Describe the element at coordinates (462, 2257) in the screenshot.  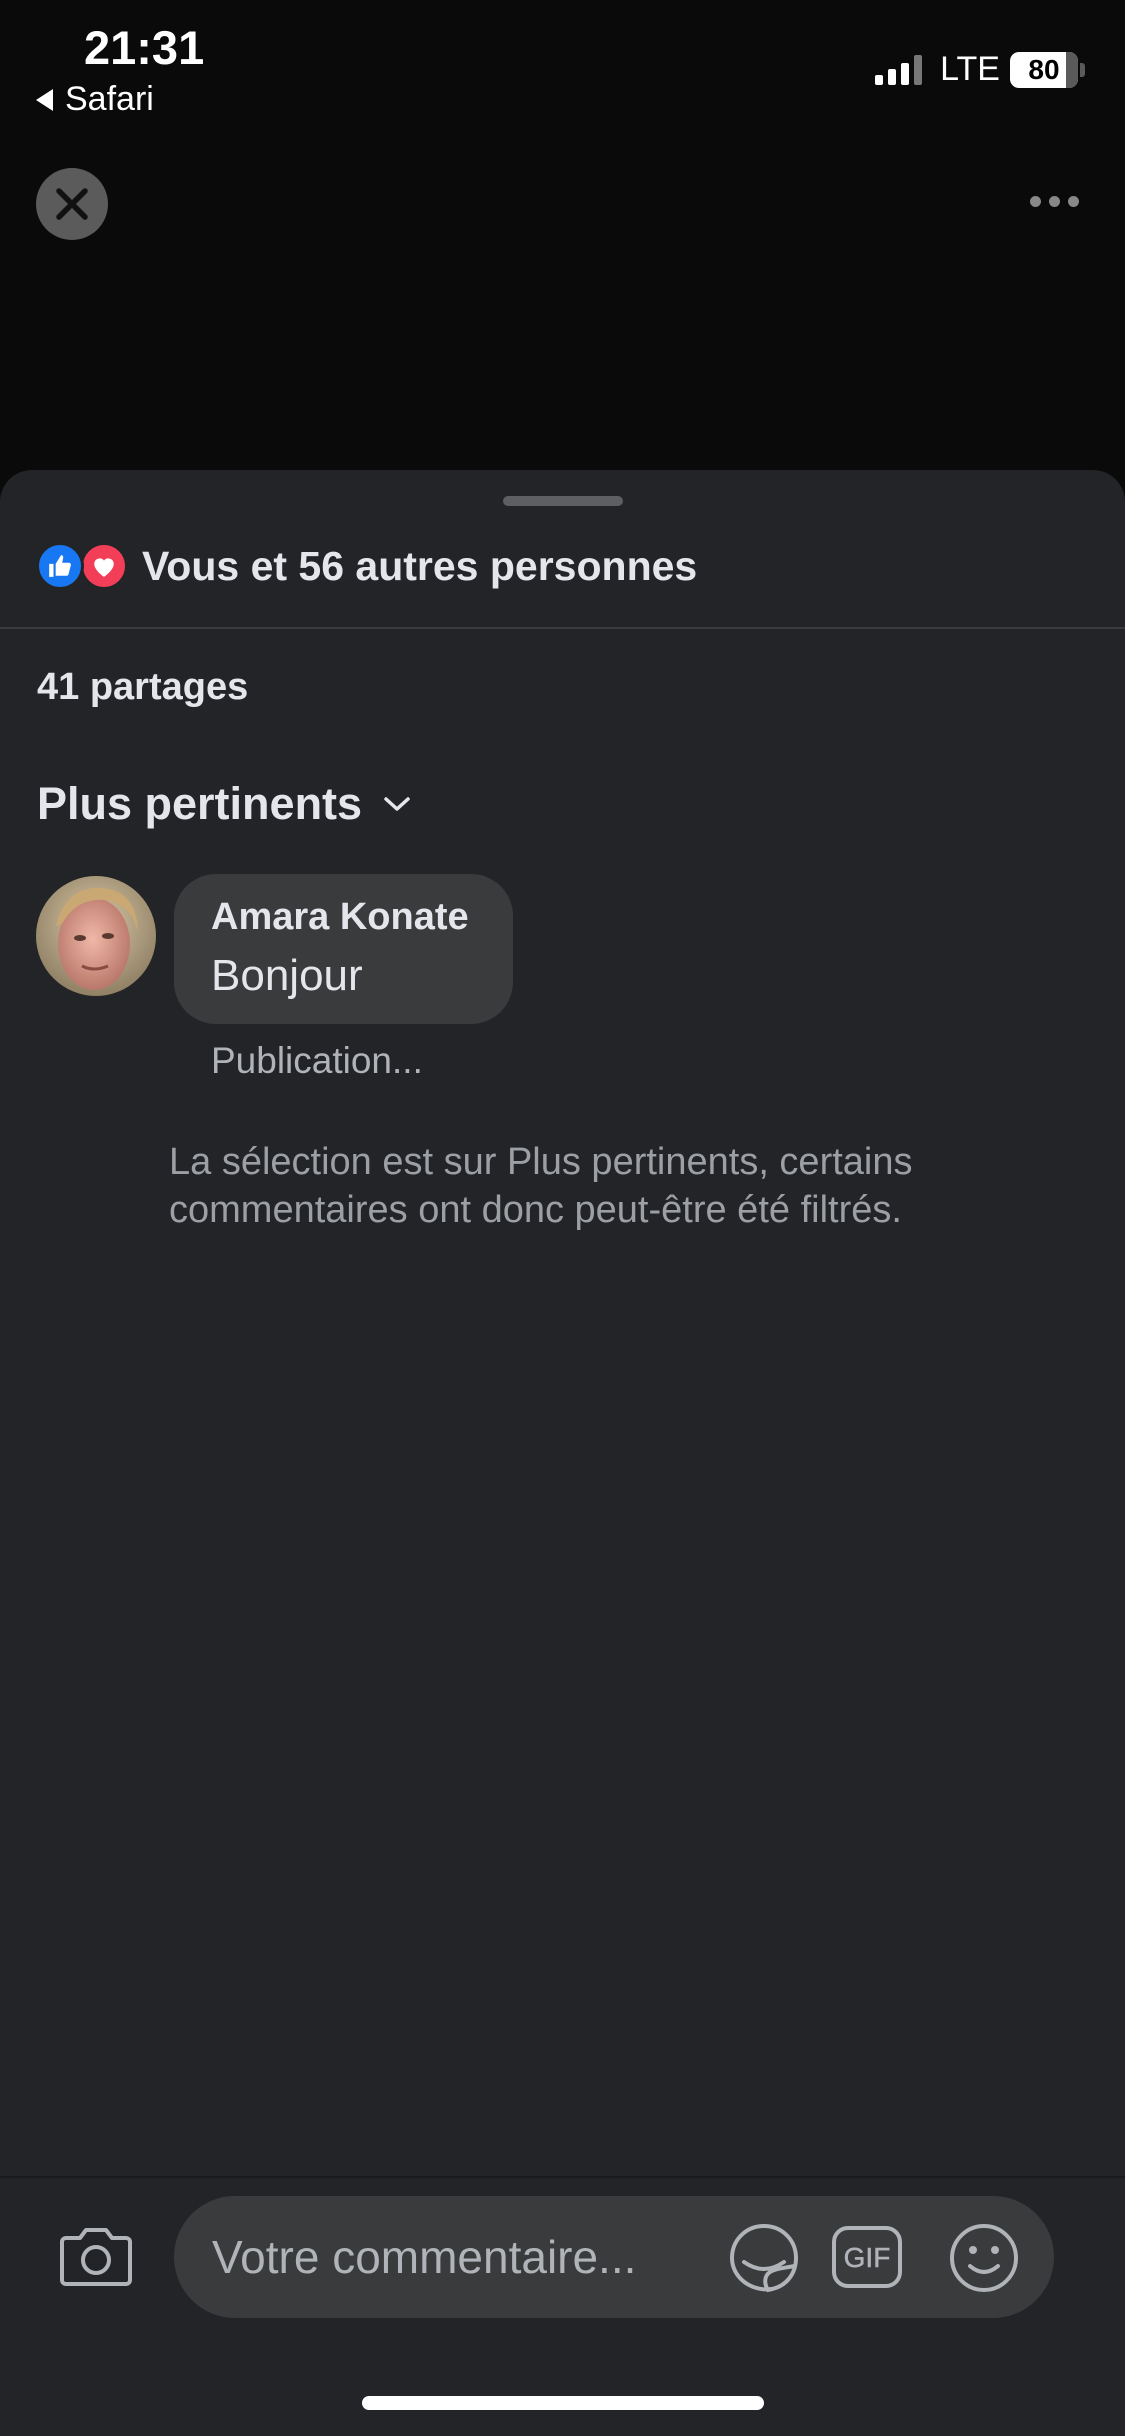
I see `comment-field` at that location.